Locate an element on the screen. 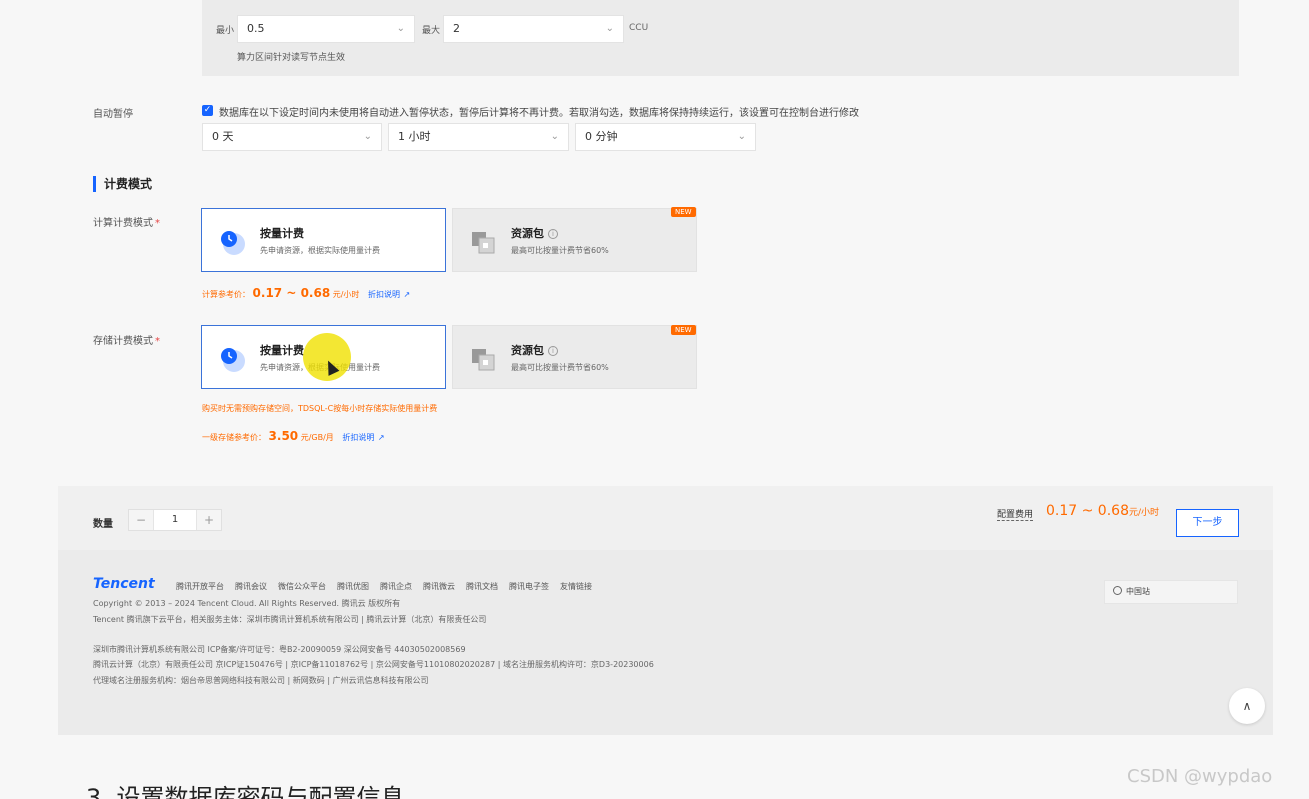 The width and height of the screenshot is (1309, 799). compute-price-value: 0.17 ~ 0.68 is located at coordinates (291, 293).